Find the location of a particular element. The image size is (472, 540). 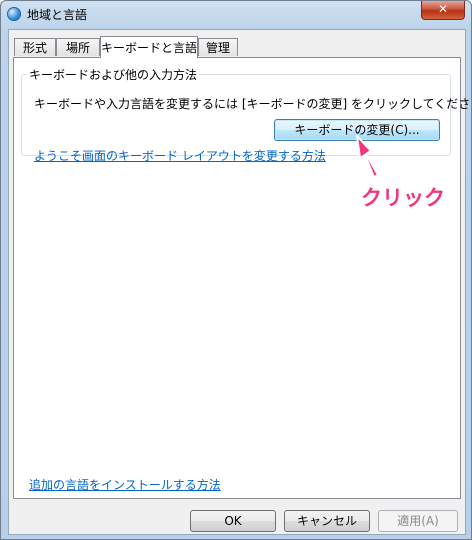

welcome-screen-layout-link: ようこそ画面のキーボード レイアウトを変更する方法 is located at coordinates (180, 155).